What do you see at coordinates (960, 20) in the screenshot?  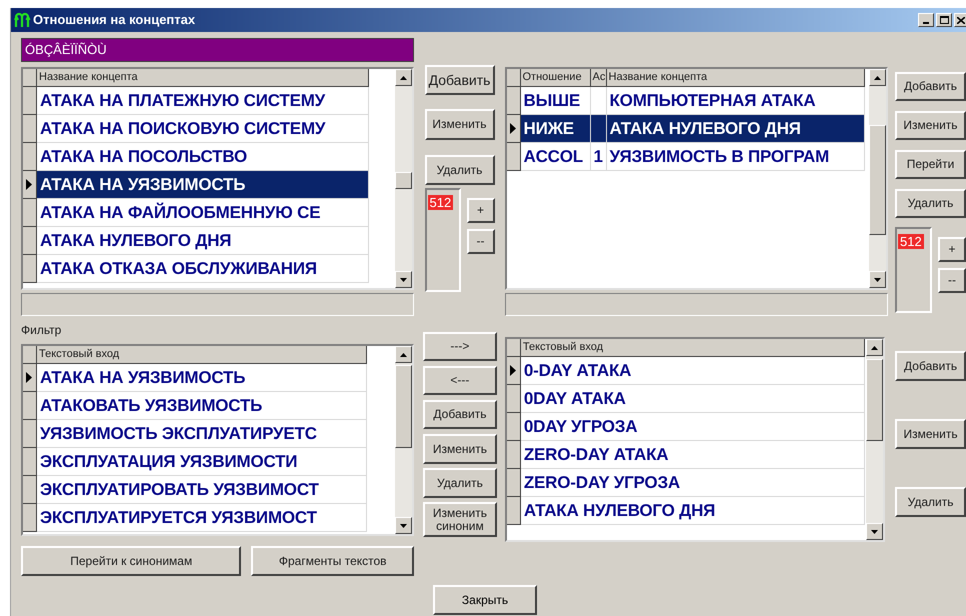 I see `close-button` at bounding box center [960, 20].